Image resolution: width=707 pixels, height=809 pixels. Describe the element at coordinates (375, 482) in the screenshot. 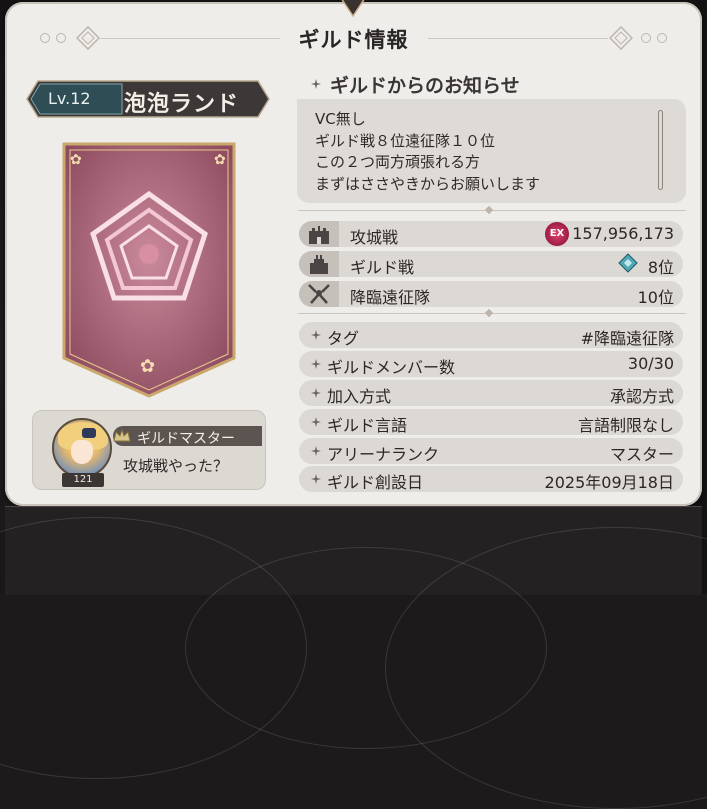

I see `detail-label-founded: ギルド創設日` at that location.